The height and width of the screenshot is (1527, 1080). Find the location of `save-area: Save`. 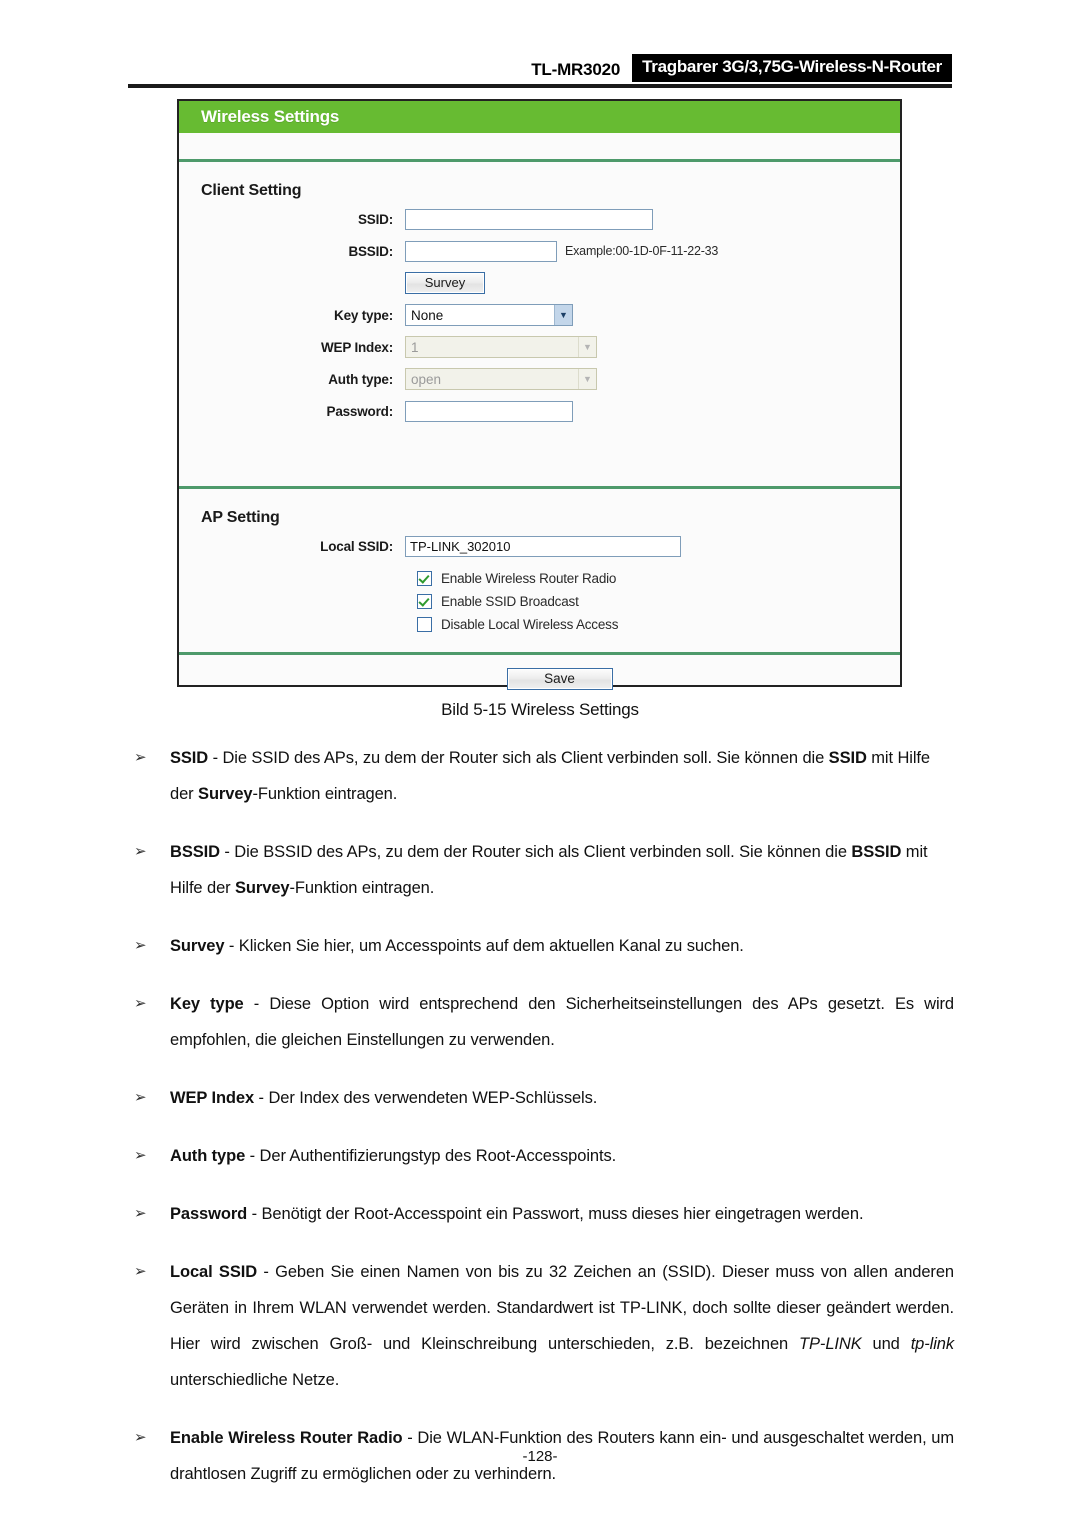

save-area: Save is located at coordinates (539, 679).